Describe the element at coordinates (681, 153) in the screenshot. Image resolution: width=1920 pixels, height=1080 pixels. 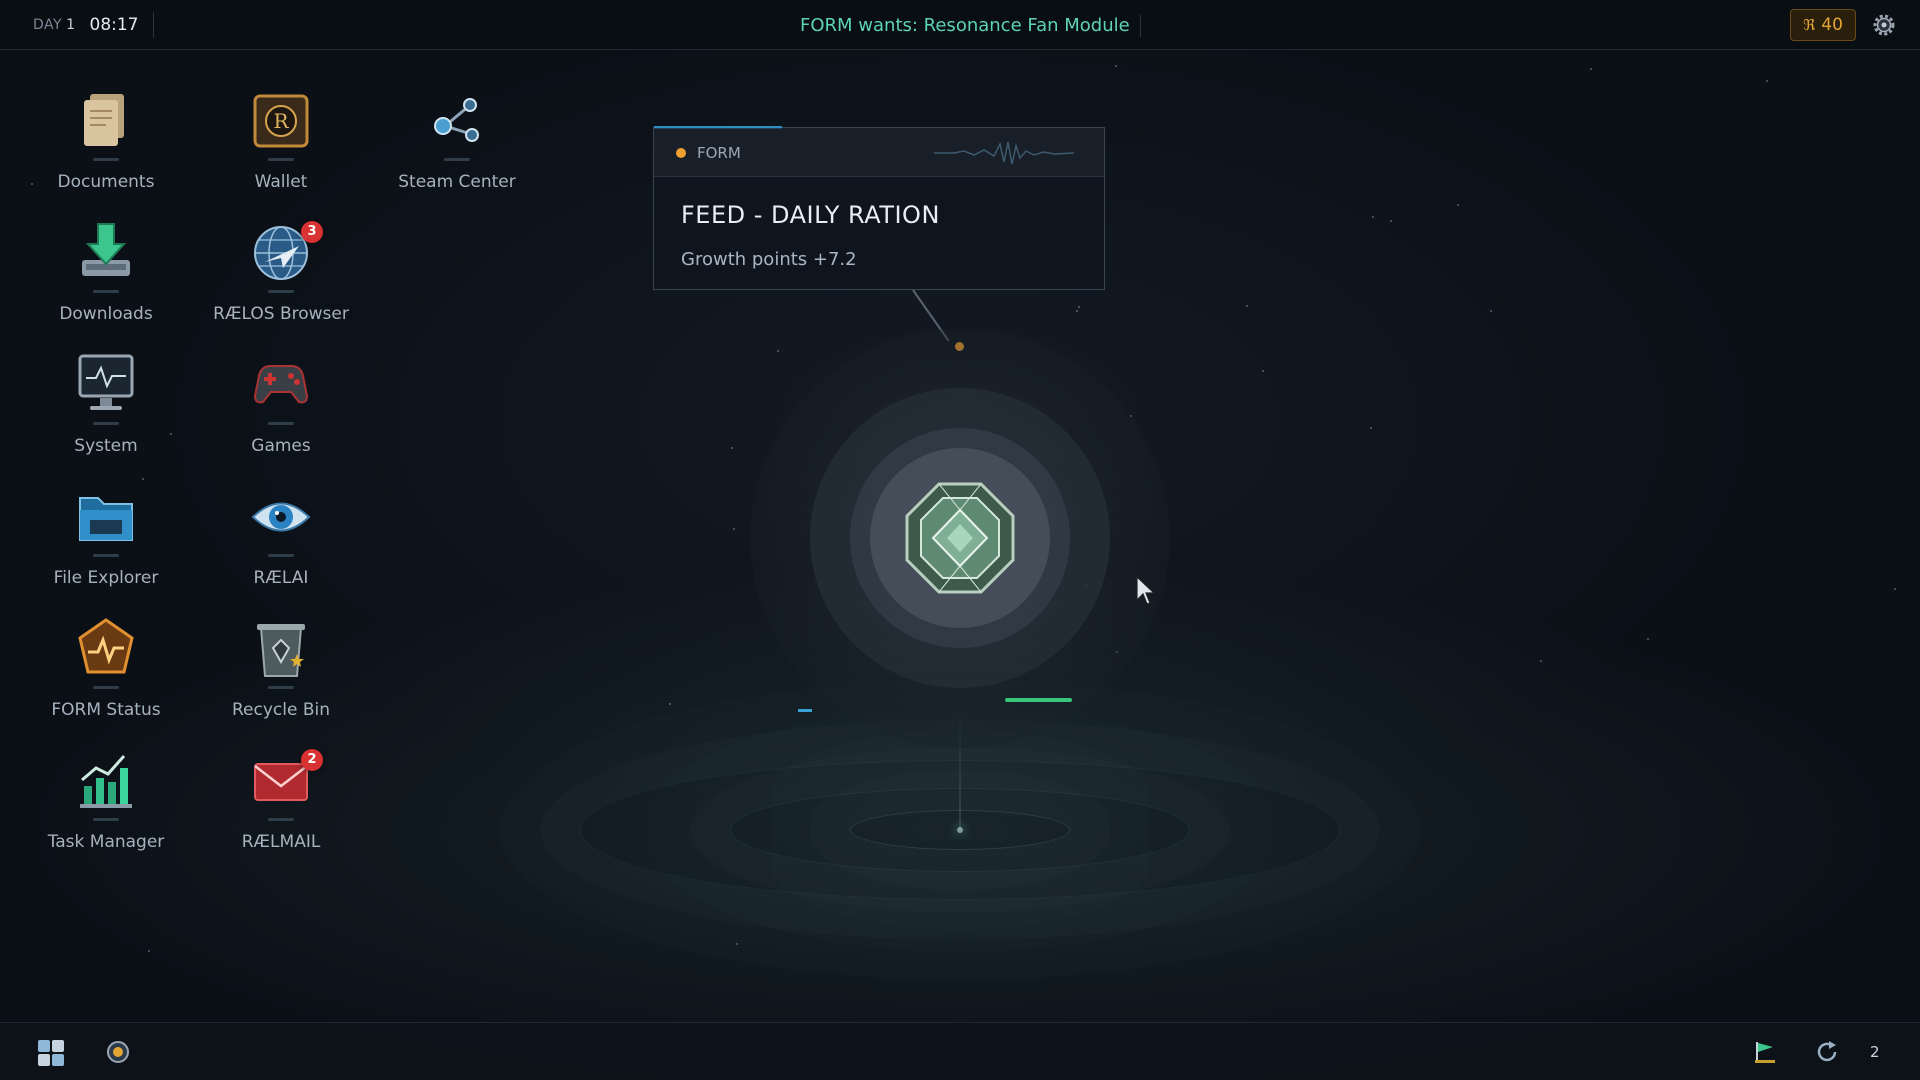
I see `status-dot` at that location.